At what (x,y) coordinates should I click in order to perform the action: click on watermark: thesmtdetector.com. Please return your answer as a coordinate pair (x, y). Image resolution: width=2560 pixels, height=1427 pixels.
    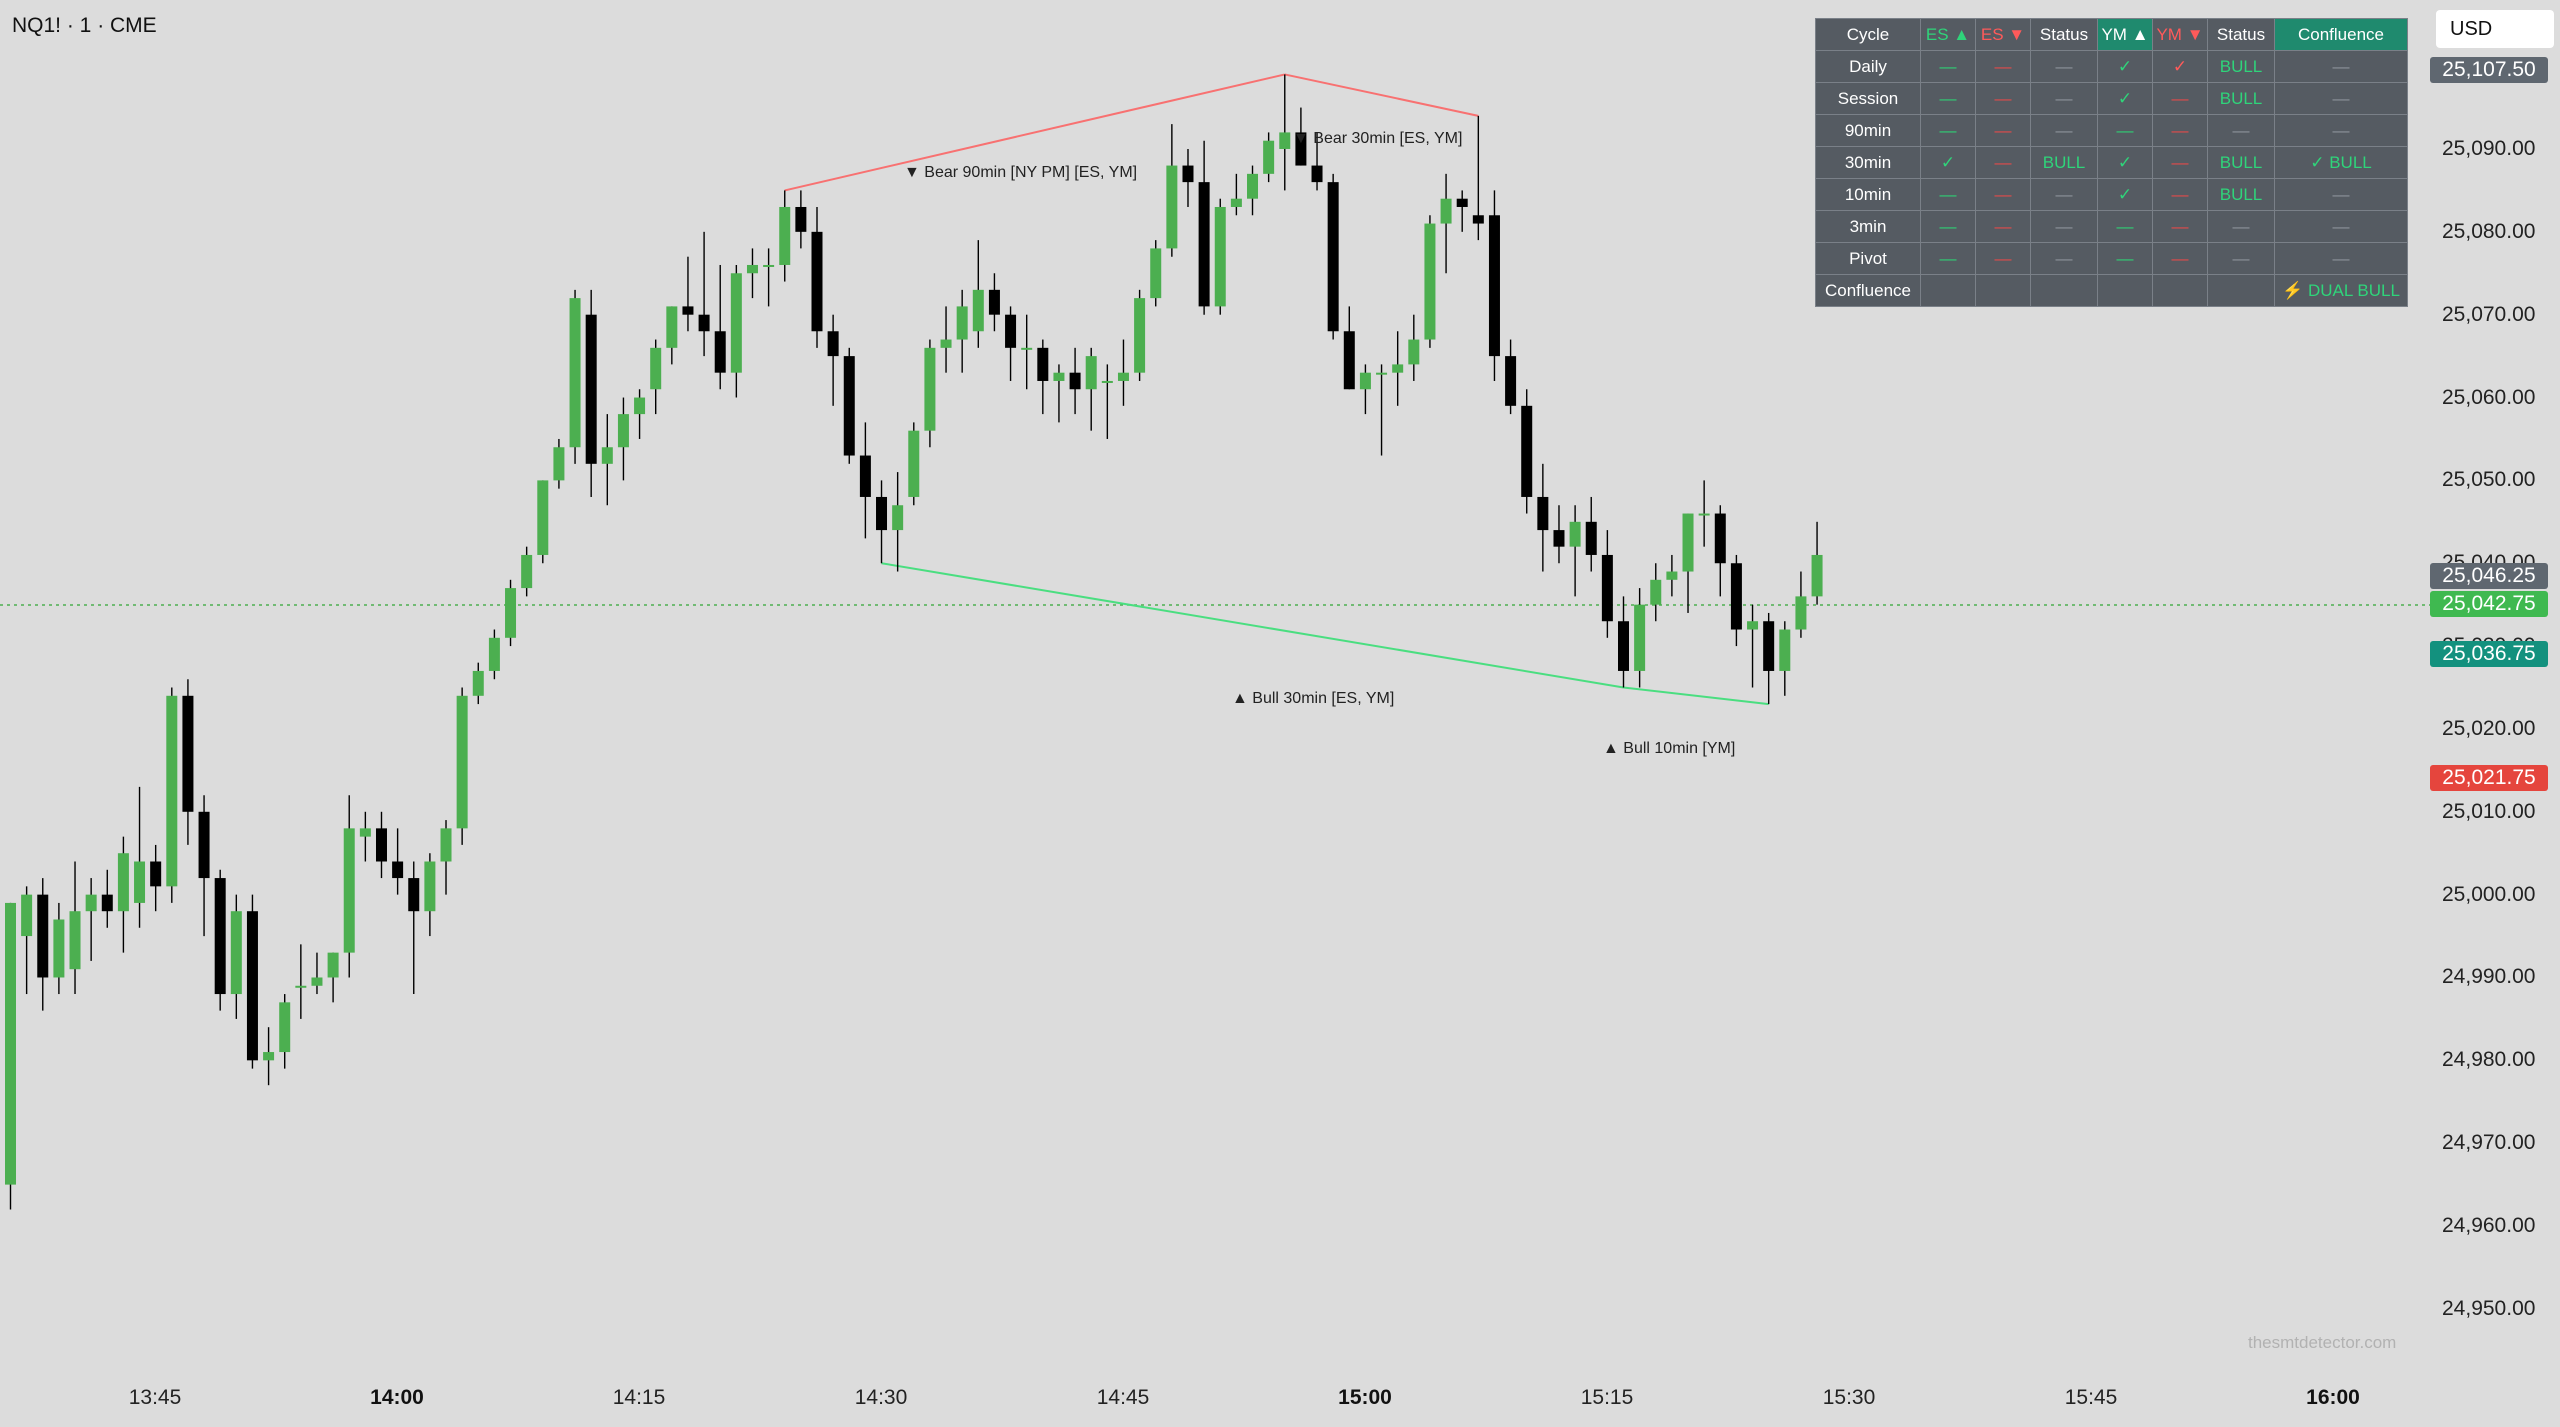
    Looking at the image, I should click on (2322, 1342).